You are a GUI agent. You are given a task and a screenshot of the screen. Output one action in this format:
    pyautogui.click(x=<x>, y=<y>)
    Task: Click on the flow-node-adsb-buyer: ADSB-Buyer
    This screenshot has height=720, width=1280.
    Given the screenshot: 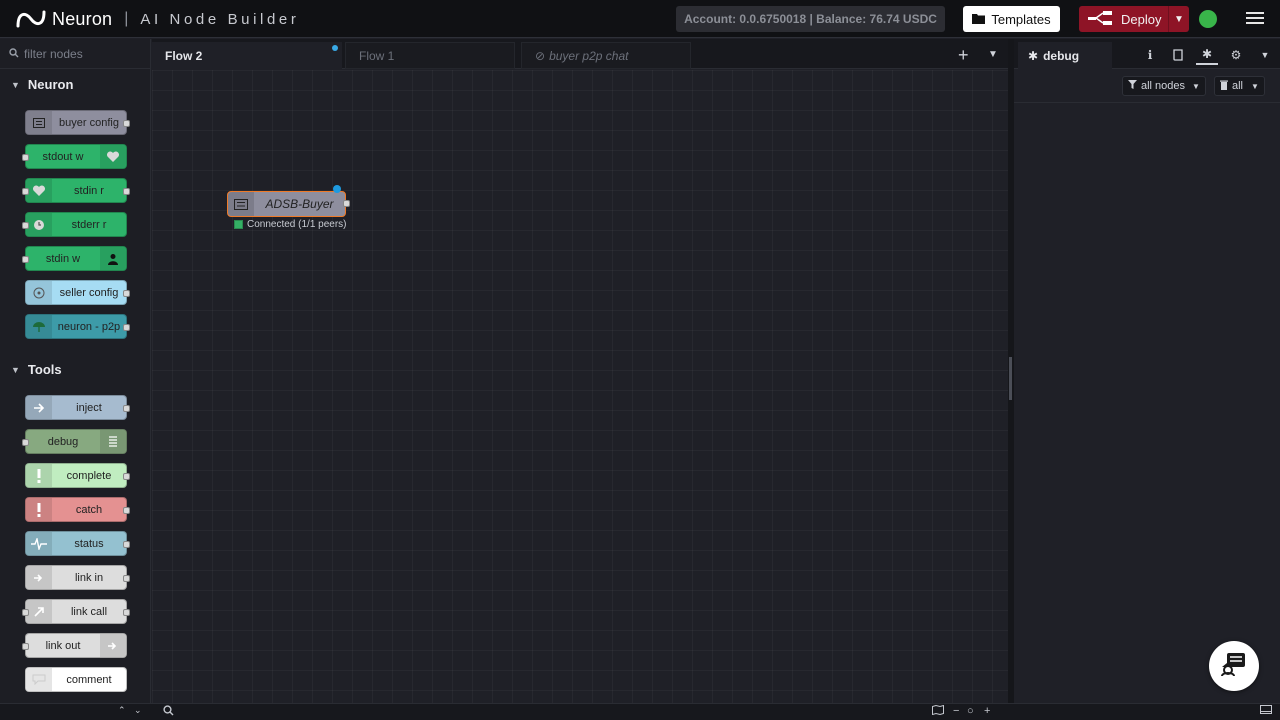 What is the action you would take?
    pyautogui.click(x=288, y=201)
    